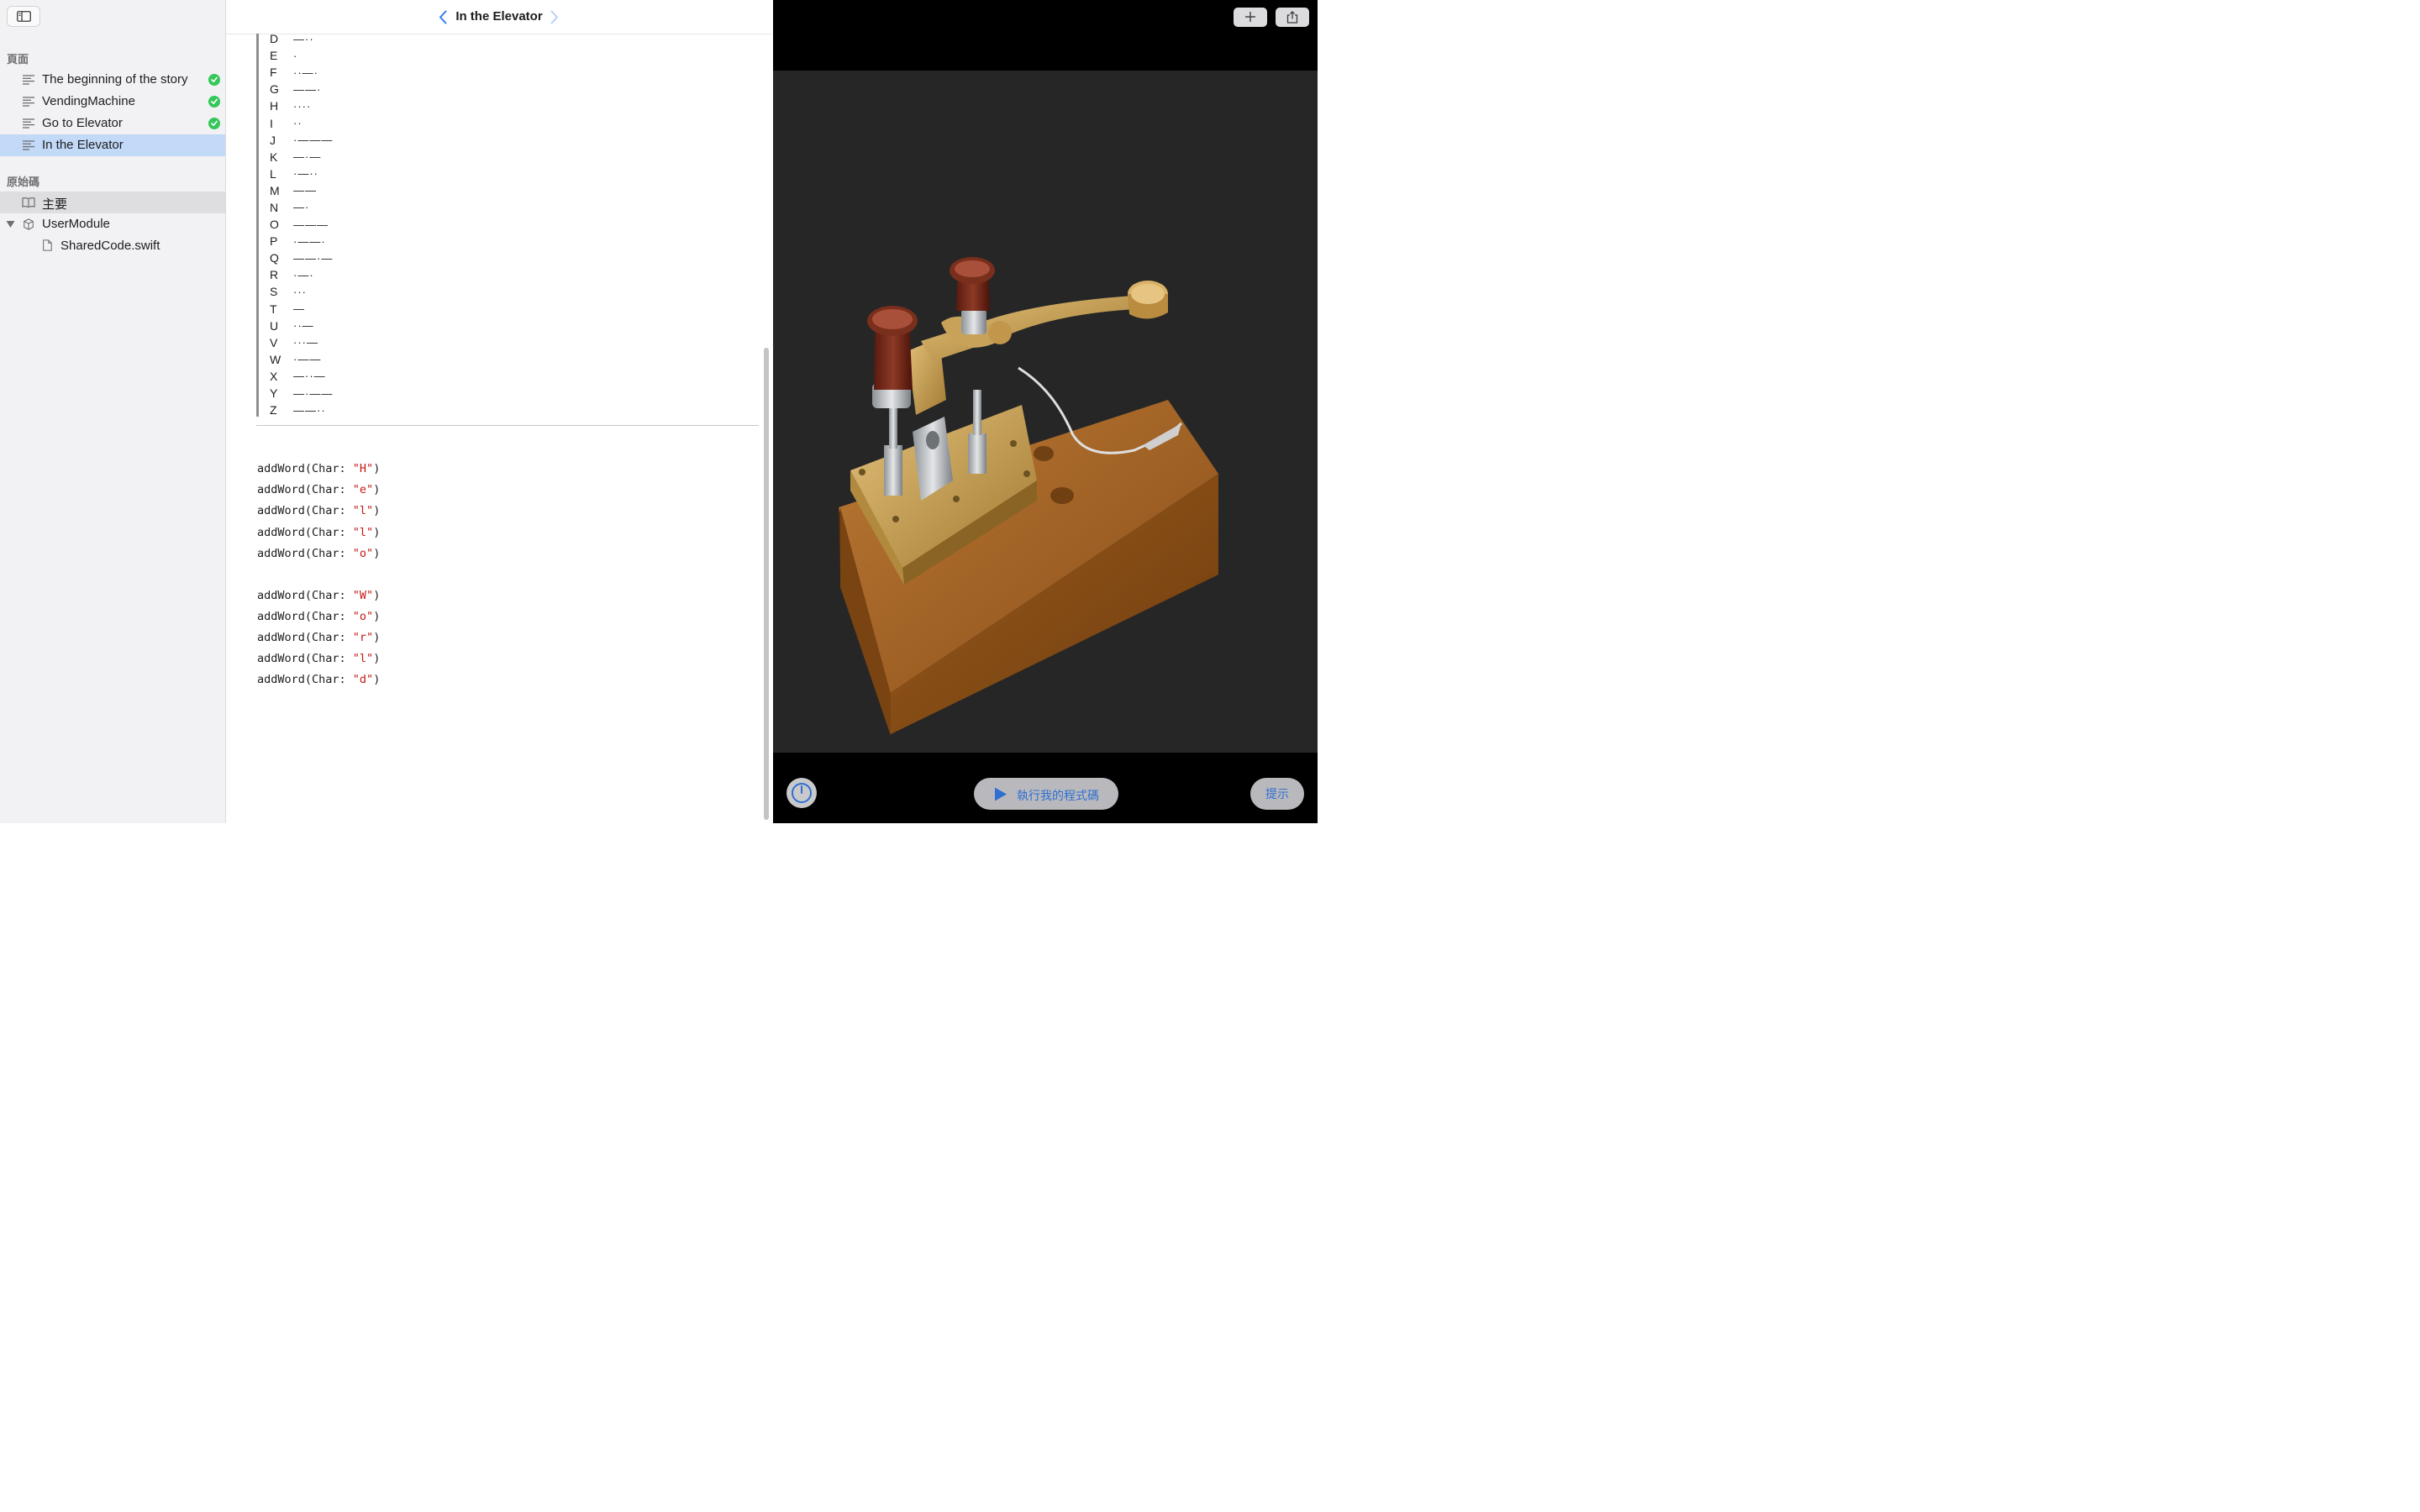  What do you see at coordinates (318, 491) in the screenshot?
I see `code-line: addWord(Char: "e")` at bounding box center [318, 491].